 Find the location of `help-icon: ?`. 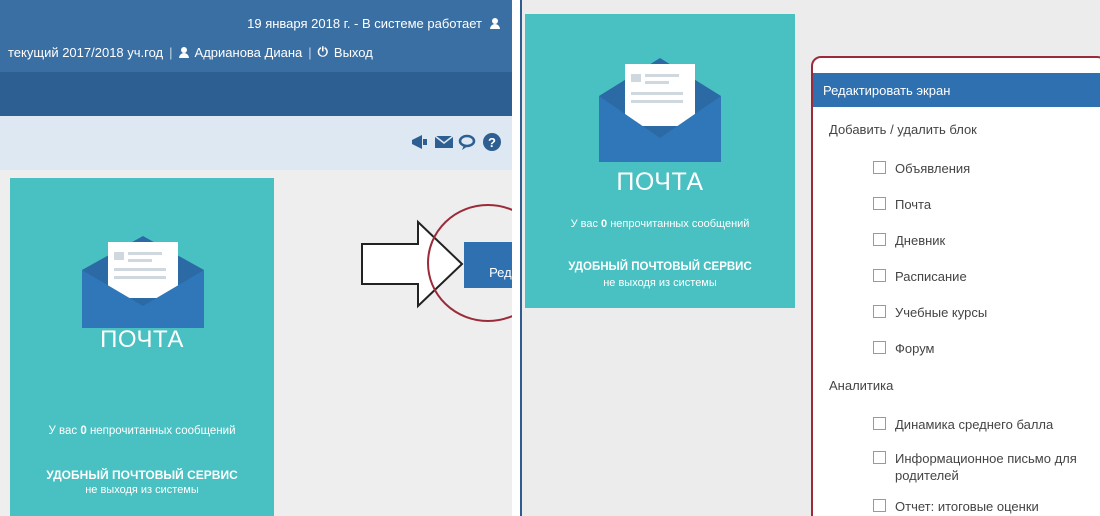

help-icon: ? is located at coordinates (492, 142).